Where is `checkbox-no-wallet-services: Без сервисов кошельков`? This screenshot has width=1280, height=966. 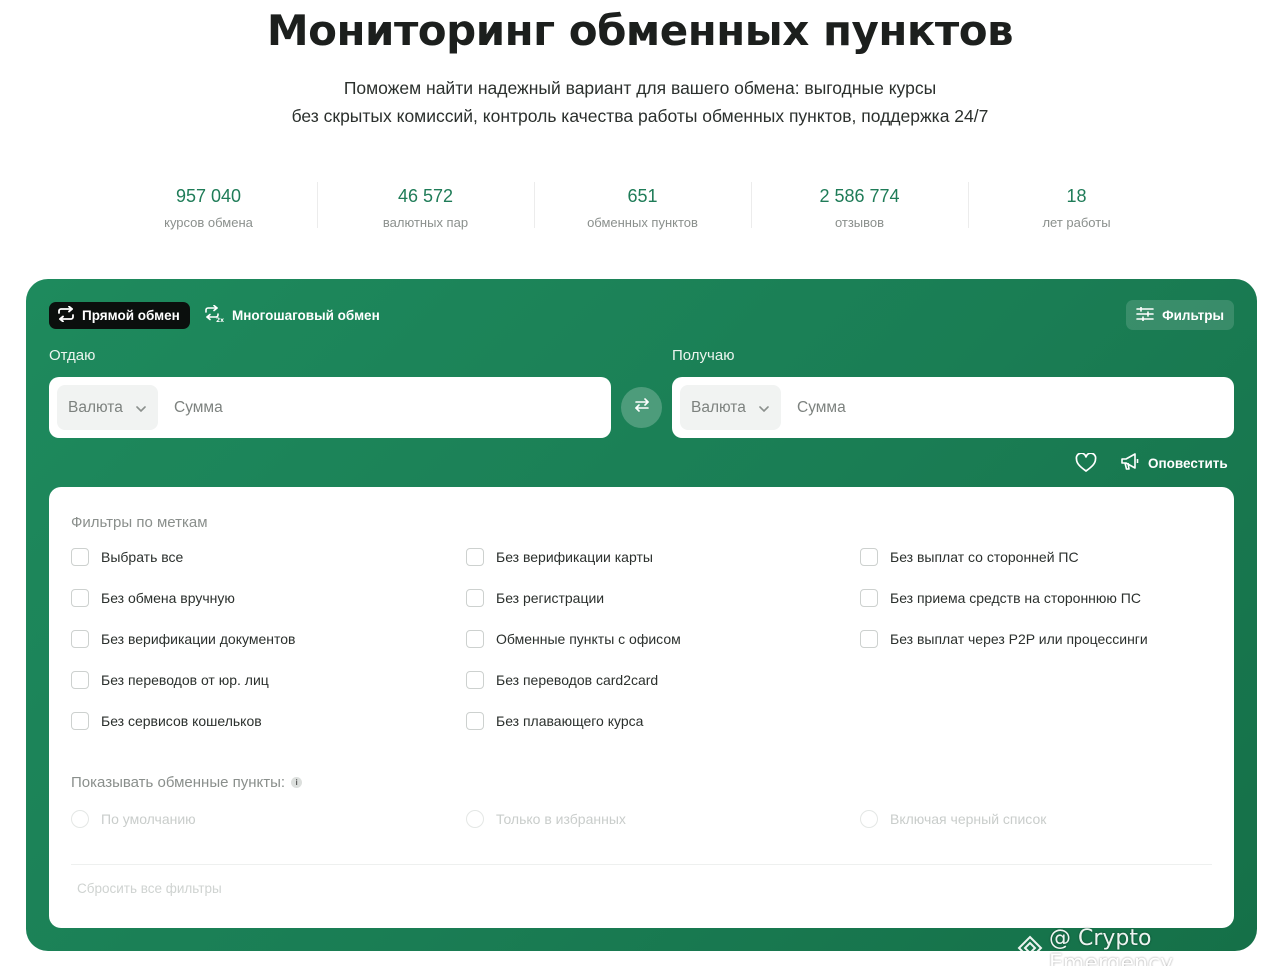
checkbox-no-wallet-services: Без сервисов кошельков is located at coordinates (166, 721).